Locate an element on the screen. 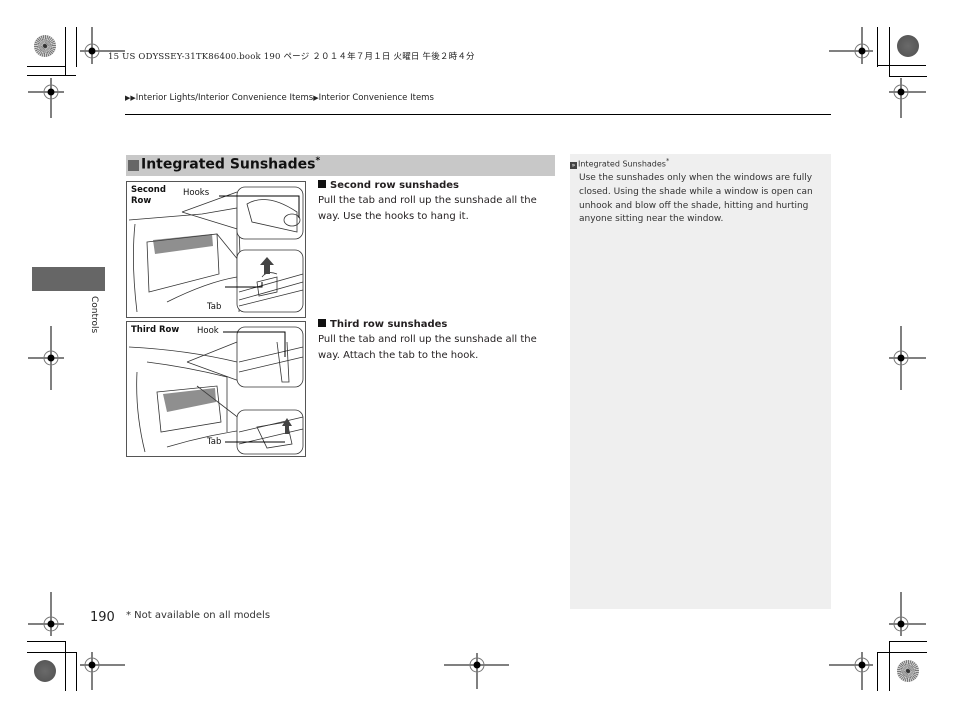 The image size is (954, 718). third-row-illustration is located at coordinates (216, 390).